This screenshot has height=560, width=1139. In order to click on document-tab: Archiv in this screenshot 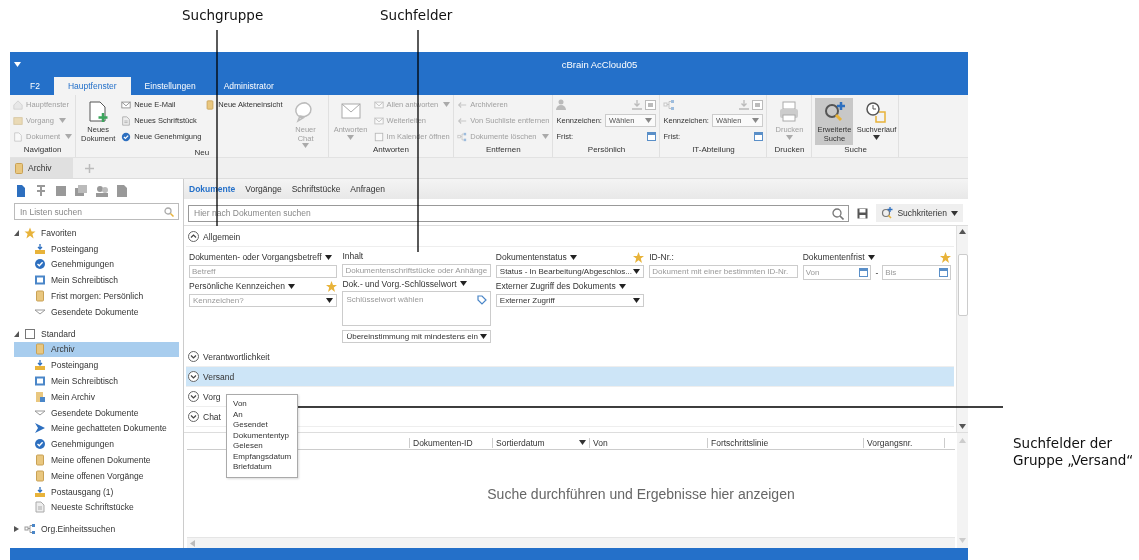, I will do `click(41, 168)`.